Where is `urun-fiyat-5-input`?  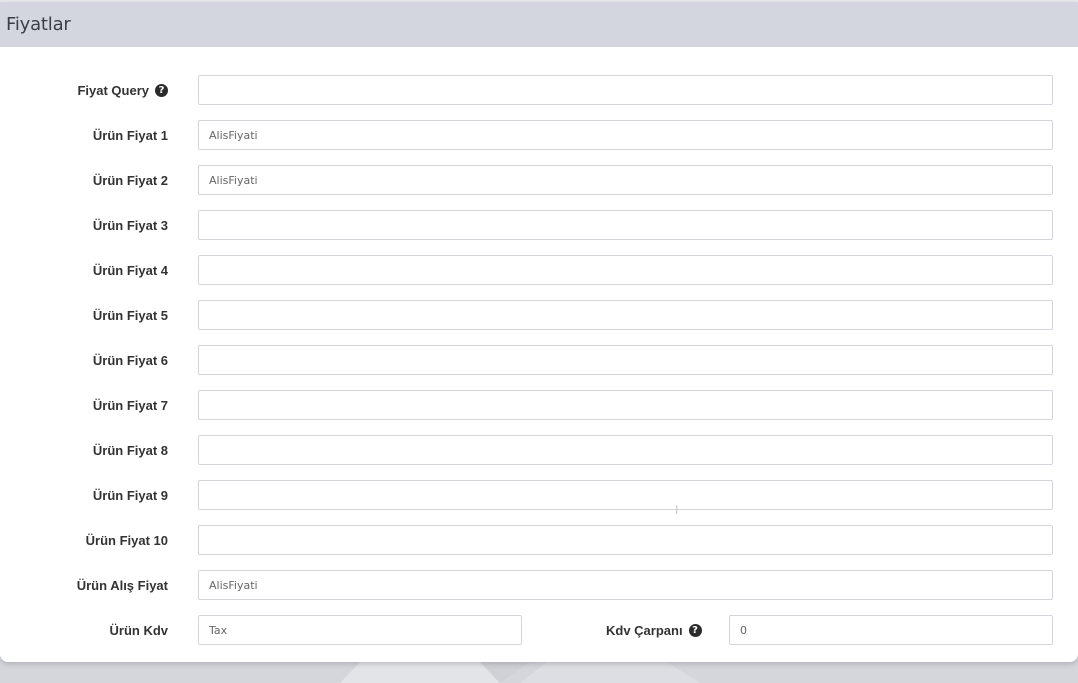 urun-fiyat-5-input is located at coordinates (625, 315).